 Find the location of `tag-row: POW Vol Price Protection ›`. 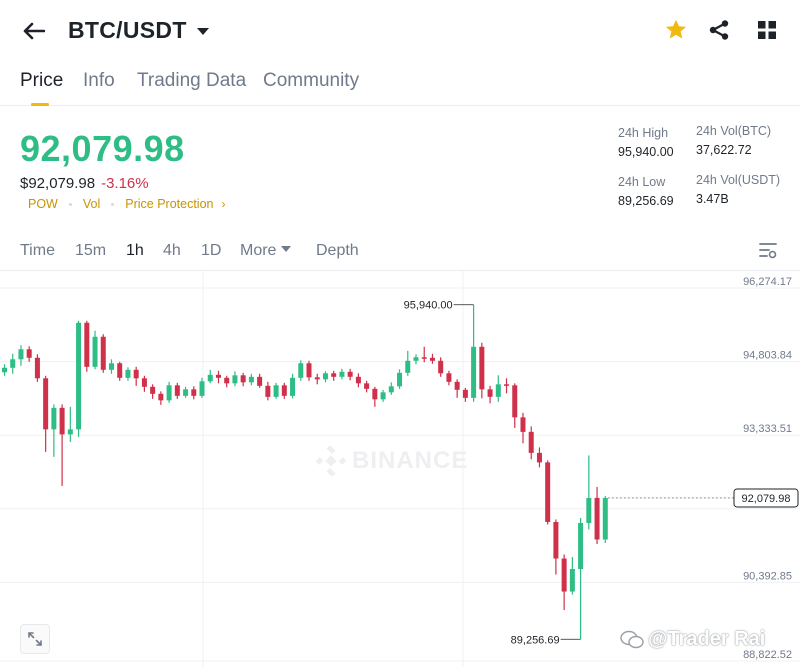

tag-row: POW Vol Price Protection › is located at coordinates (126, 204).